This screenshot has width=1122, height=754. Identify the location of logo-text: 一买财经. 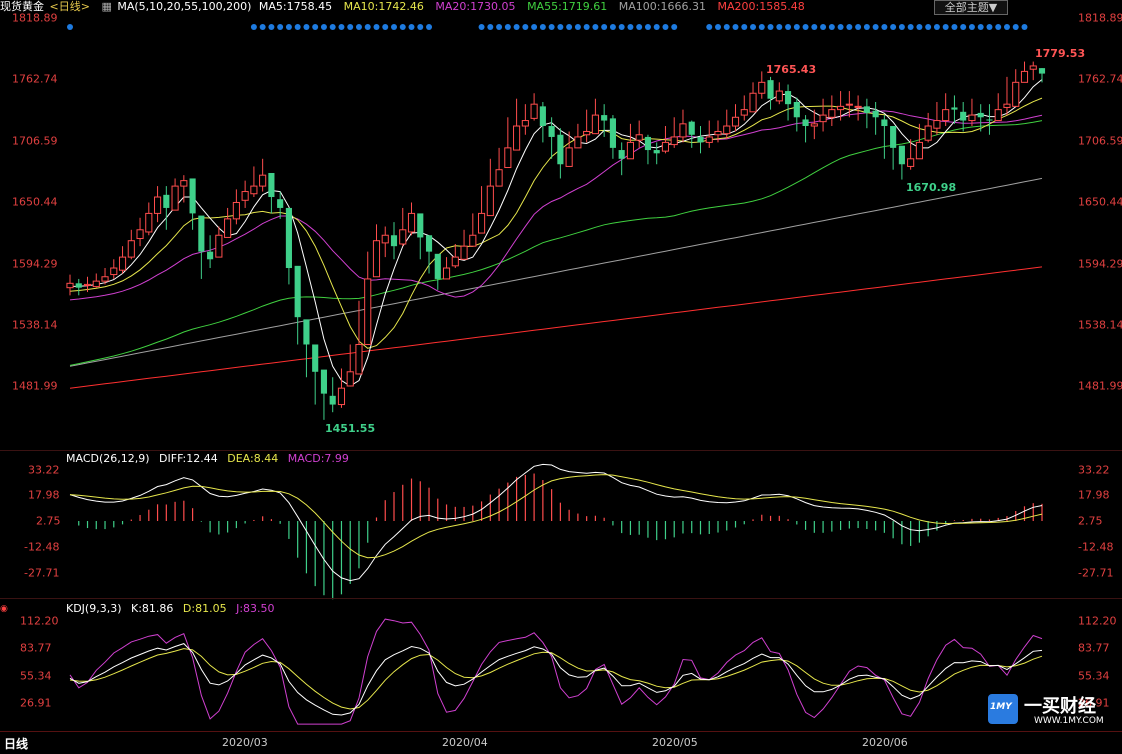
(1060, 706).